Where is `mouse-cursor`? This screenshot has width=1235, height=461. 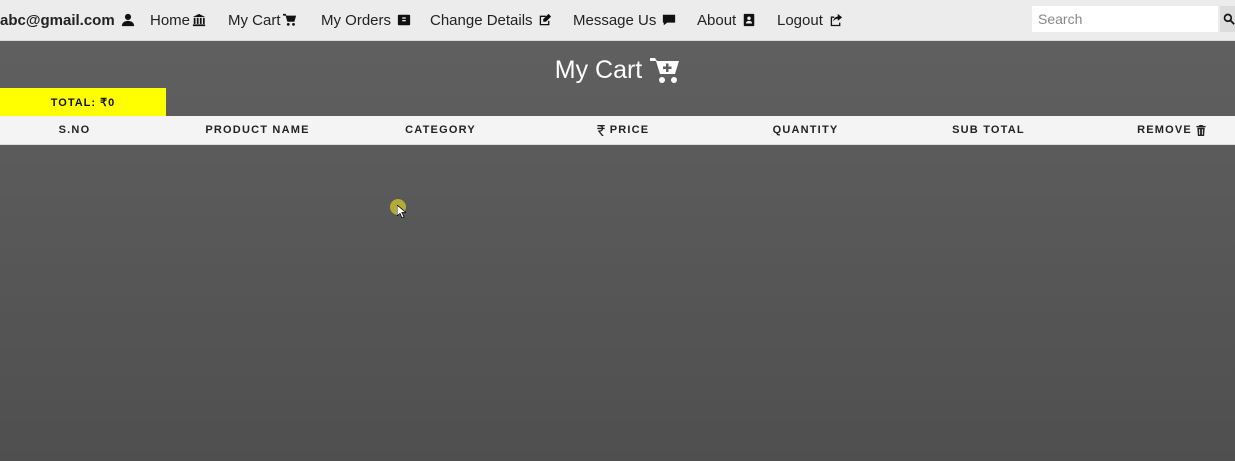
mouse-cursor is located at coordinates (398, 208).